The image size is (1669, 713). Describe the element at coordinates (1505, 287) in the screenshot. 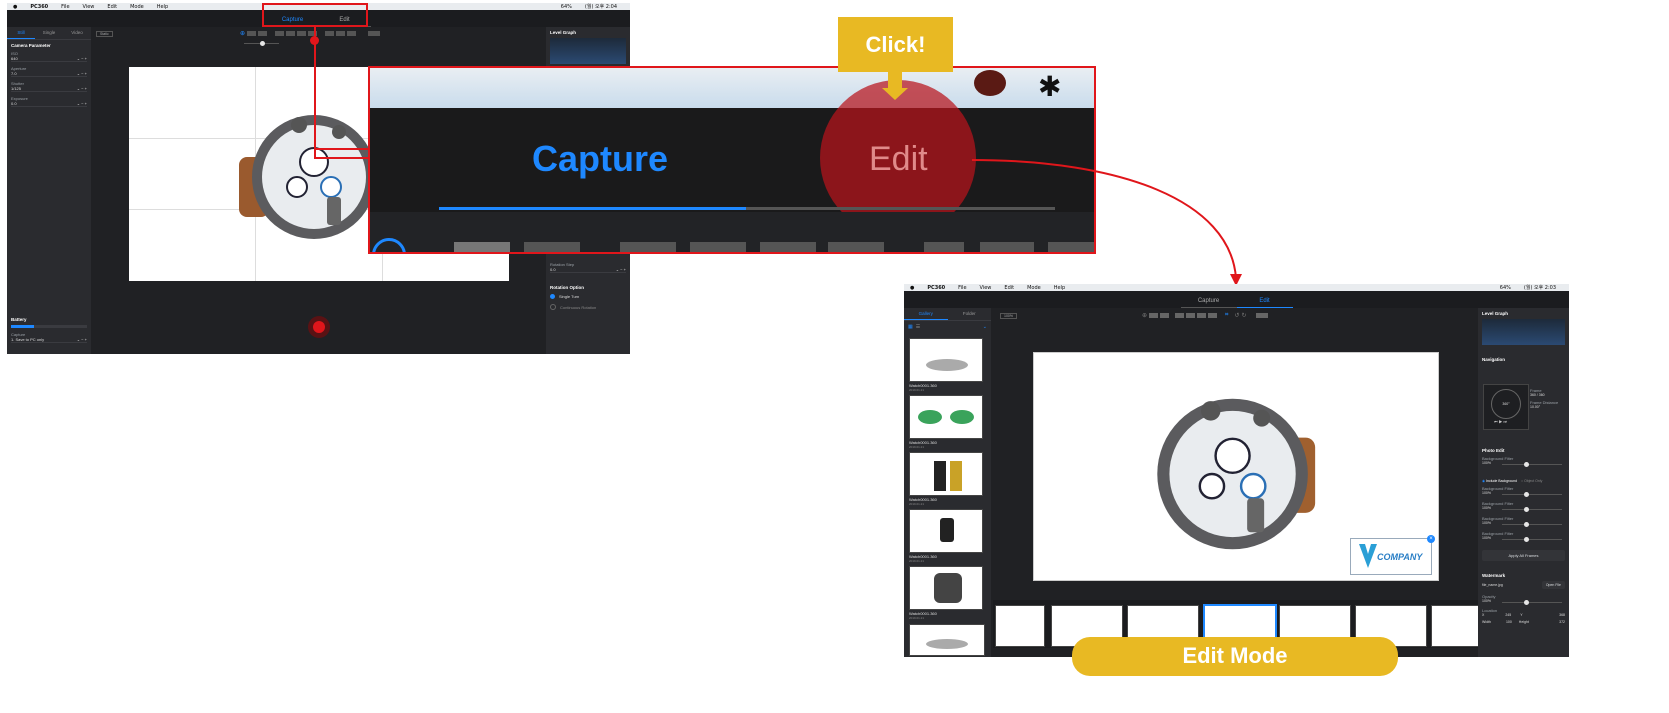

I see `battery-percent: 64%` at that location.